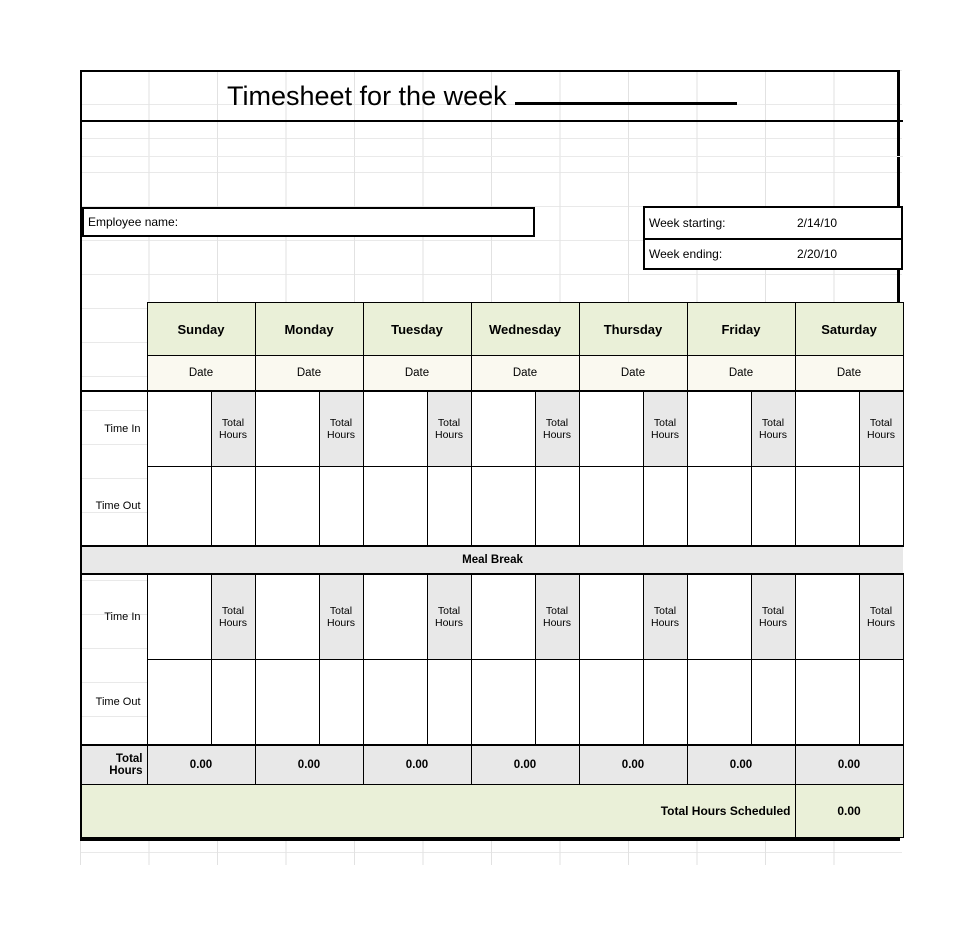 The image size is (967, 950). What do you see at coordinates (881, 428) in the screenshot?
I see `total-hours-label-saturday-1: Total Hours` at bounding box center [881, 428].